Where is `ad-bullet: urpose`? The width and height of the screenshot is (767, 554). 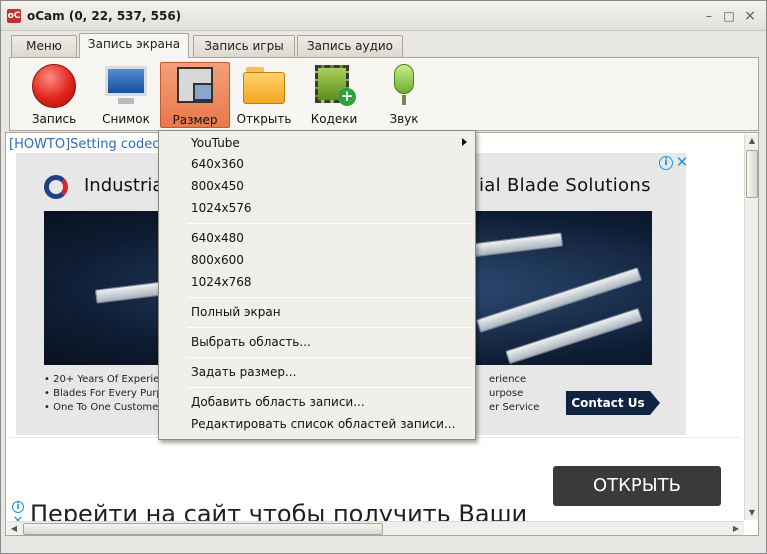 ad-bullet: urpose is located at coordinates (506, 393).